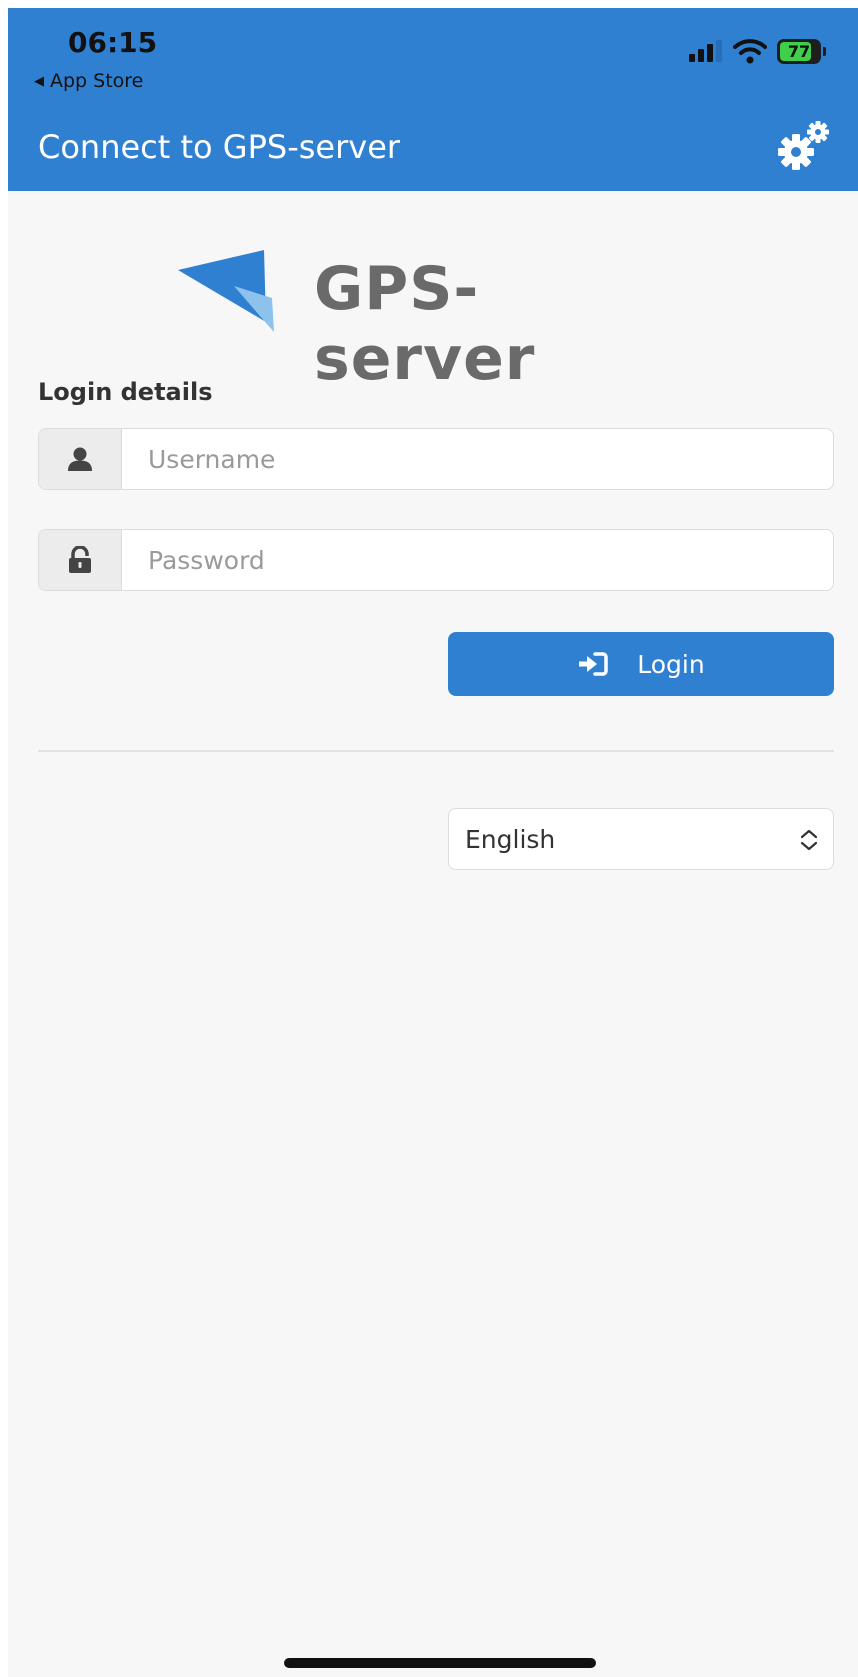 The image size is (858, 1677). What do you see at coordinates (641, 839) in the screenshot?
I see `language-select: English` at bounding box center [641, 839].